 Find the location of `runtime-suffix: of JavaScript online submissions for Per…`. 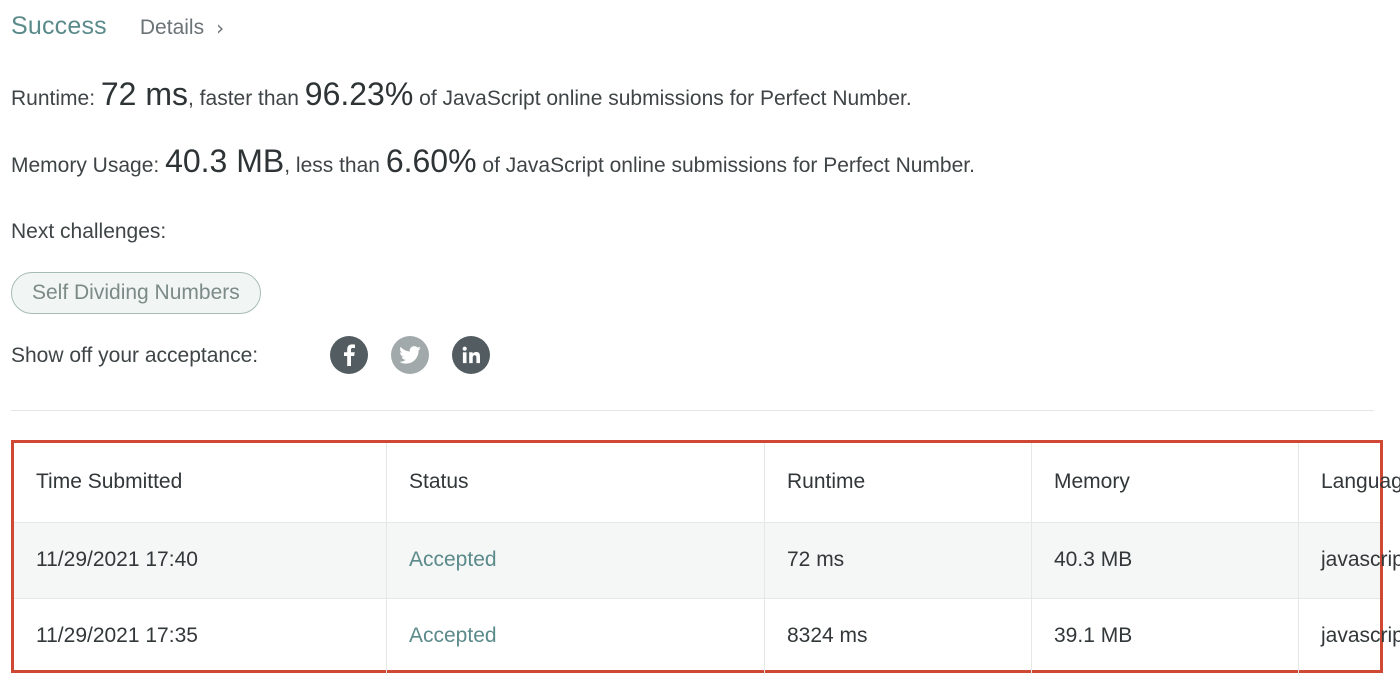

runtime-suffix: of JavaScript online submissions for Per… is located at coordinates (665, 98).